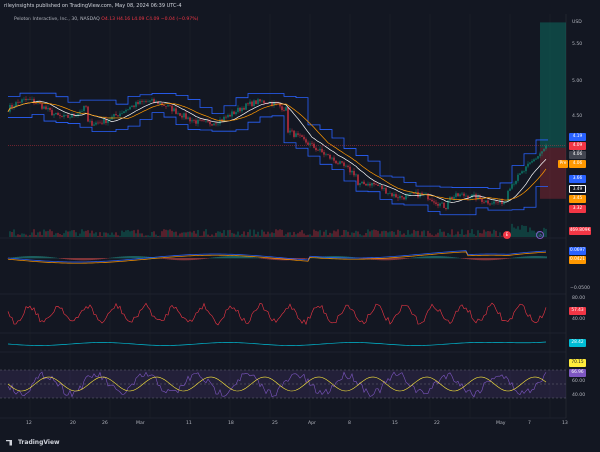 This screenshot has height=452, width=600. What do you see at coordinates (577, 155) in the screenshot?
I see `price-tag-close: 4.06` at bounding box center [577, 155].